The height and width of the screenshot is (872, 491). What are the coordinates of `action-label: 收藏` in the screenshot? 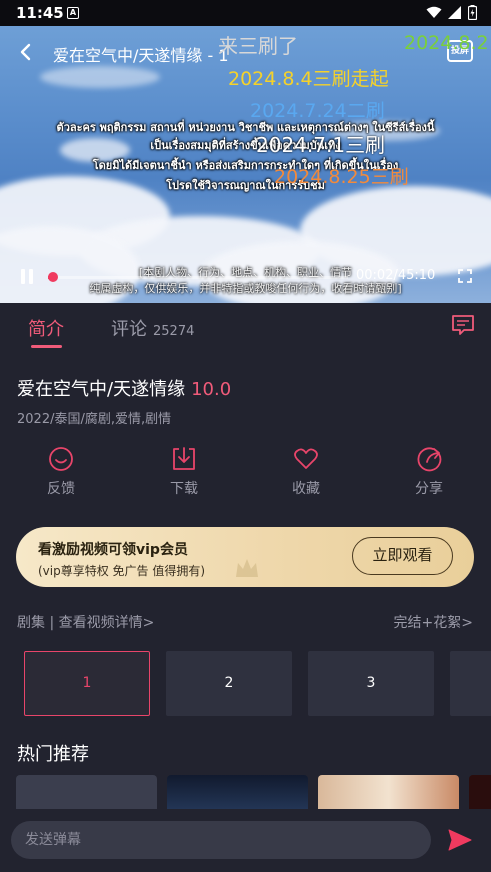 It's located at (306, 489).